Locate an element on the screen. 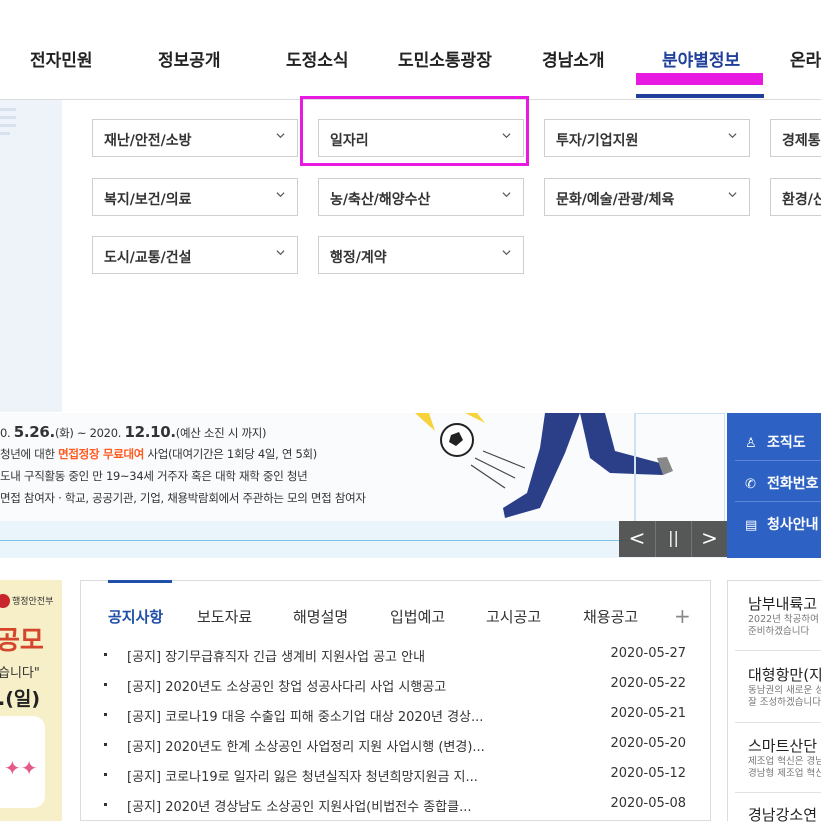 Image resolution: width=821 pixels, height=825 pixels. banner-controls: < || > is located at coordinates (673, 539).